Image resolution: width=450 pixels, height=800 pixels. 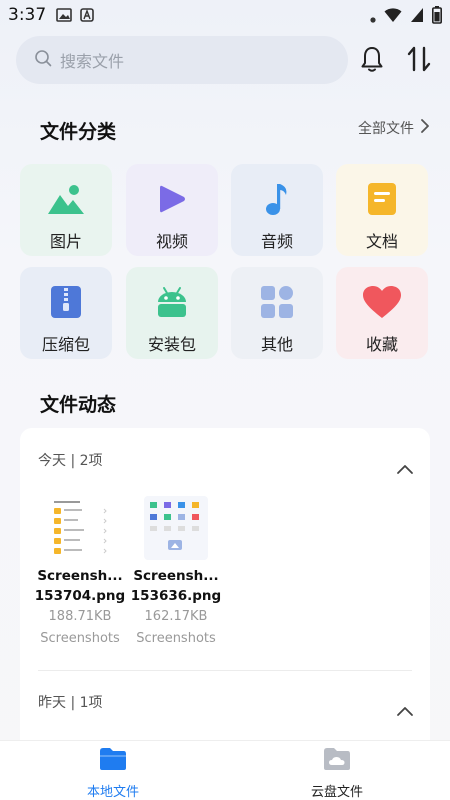 I want to click on image-icon, so click(x=66, y=199).